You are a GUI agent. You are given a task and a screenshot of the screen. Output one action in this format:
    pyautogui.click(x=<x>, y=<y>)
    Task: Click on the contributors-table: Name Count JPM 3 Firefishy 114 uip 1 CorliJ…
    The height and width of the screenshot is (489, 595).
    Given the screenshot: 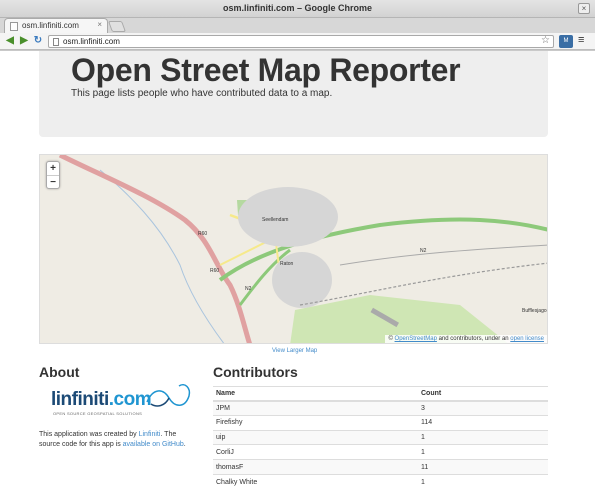 What is the action you would take?
    pyautogui.click(x=380, y=437)
    